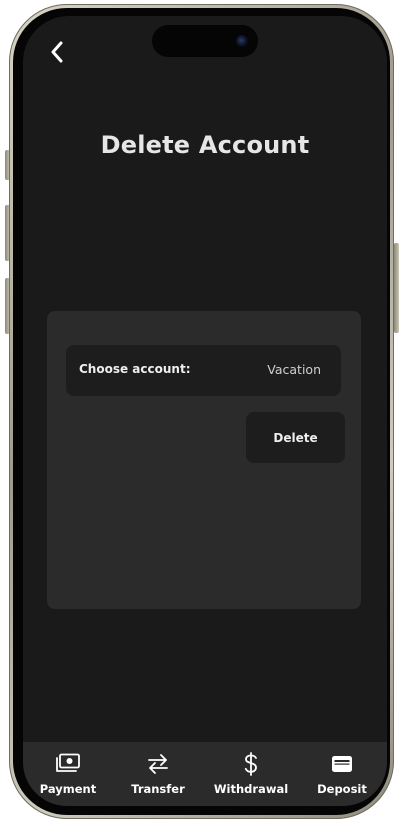  I want to click on selected-account-value: Vacation, so click(294, 369).